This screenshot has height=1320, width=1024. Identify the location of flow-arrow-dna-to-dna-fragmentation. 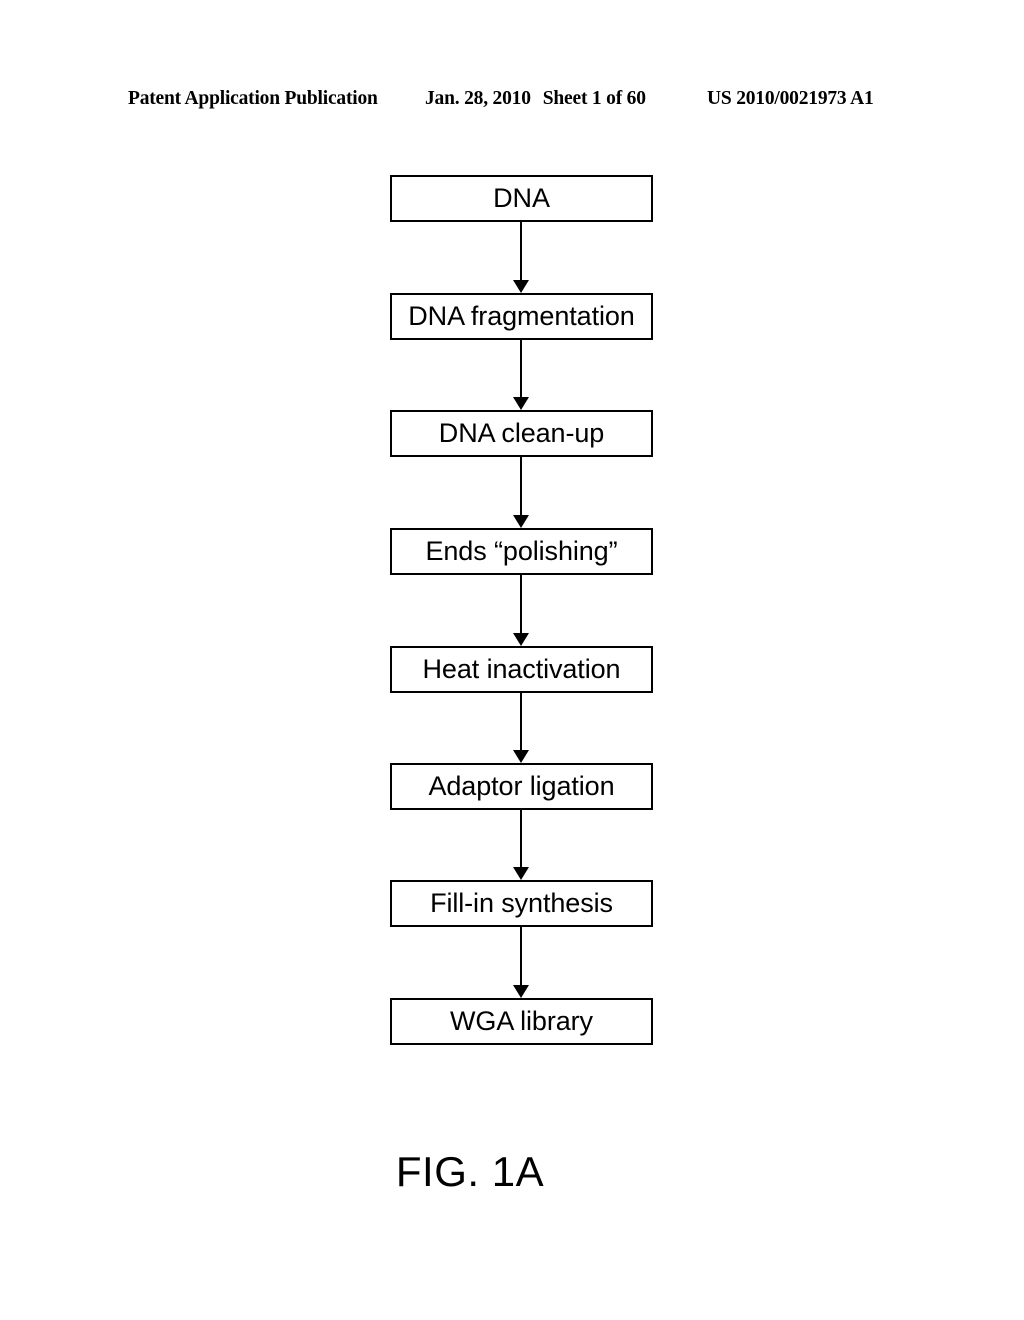
(521, 257).